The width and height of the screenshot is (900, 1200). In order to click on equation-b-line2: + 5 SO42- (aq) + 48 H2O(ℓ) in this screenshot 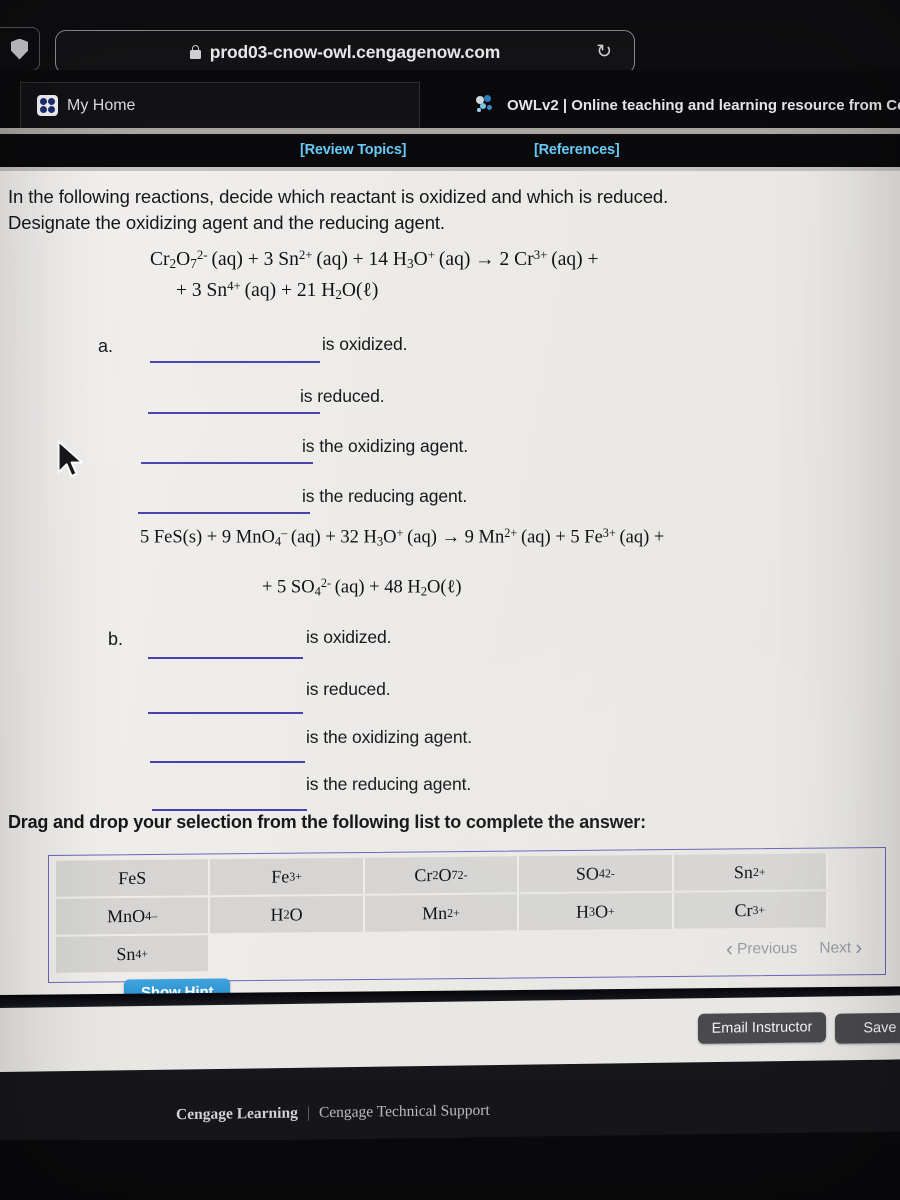, I will do `click(362, 587)`.